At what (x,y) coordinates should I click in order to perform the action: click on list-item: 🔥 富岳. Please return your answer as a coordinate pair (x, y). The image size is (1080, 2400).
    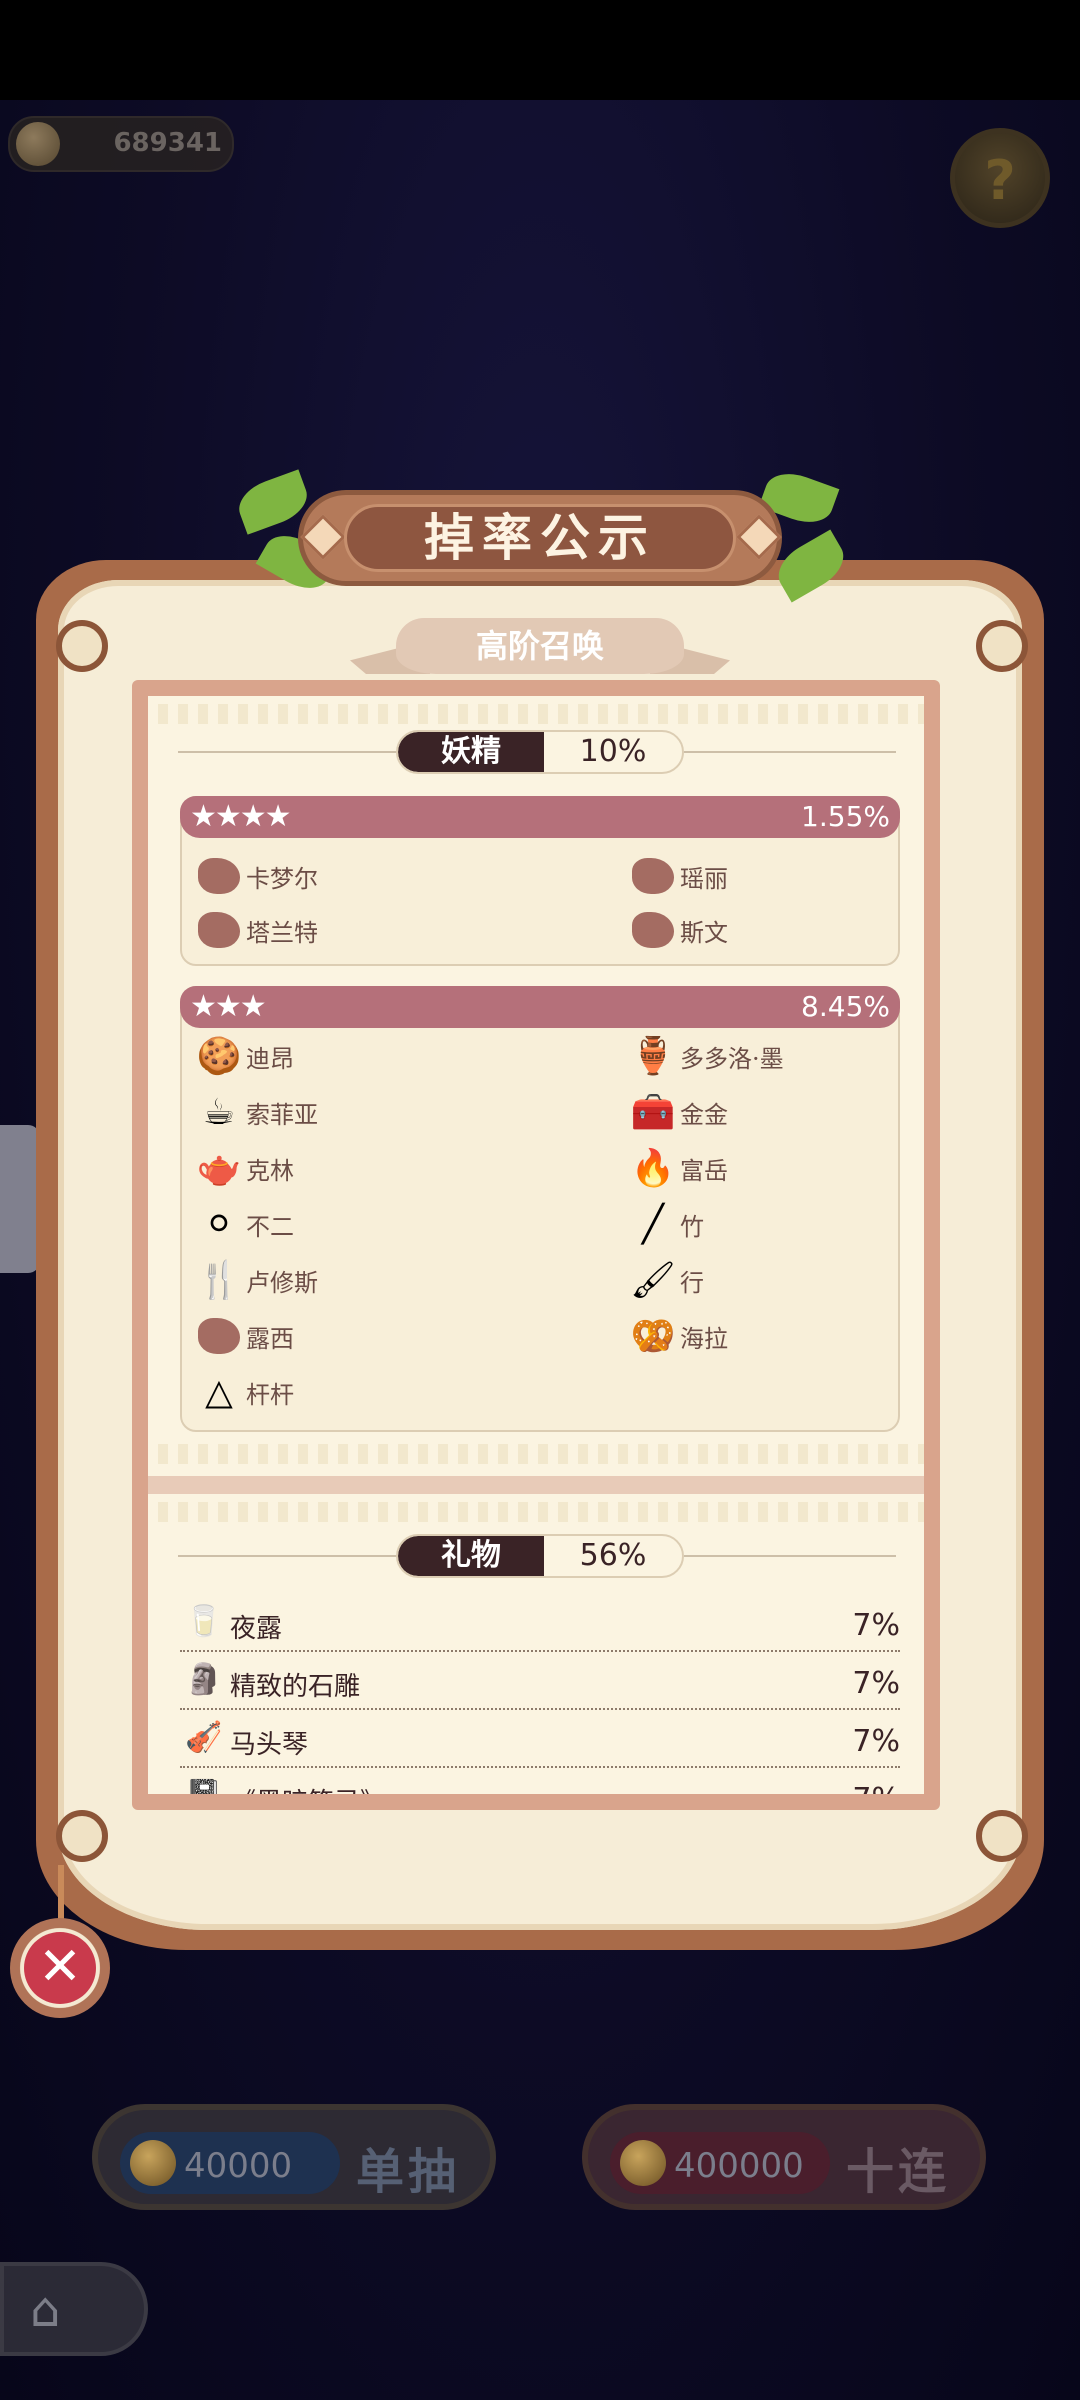
    Looking at the image, I should click on (679, 1168).